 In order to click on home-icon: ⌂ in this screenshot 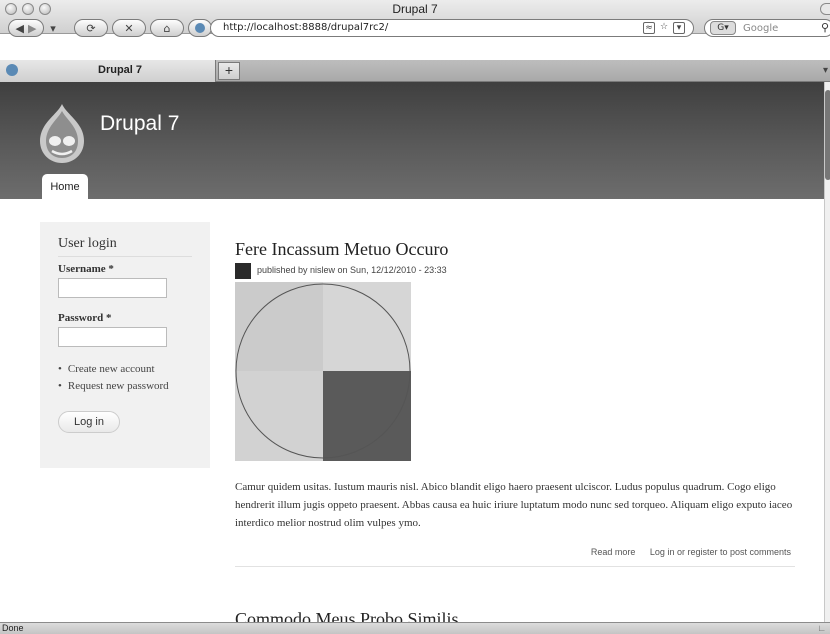, I will do `click(167, 28)`.